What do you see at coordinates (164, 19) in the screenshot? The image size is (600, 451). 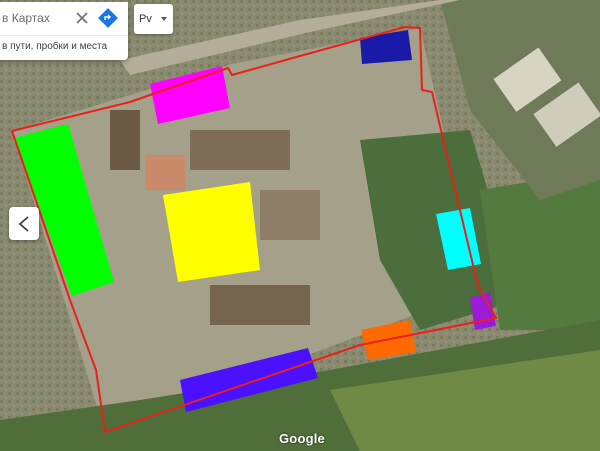 I see `chevron-down-icon` at bounding box center [164, 19].